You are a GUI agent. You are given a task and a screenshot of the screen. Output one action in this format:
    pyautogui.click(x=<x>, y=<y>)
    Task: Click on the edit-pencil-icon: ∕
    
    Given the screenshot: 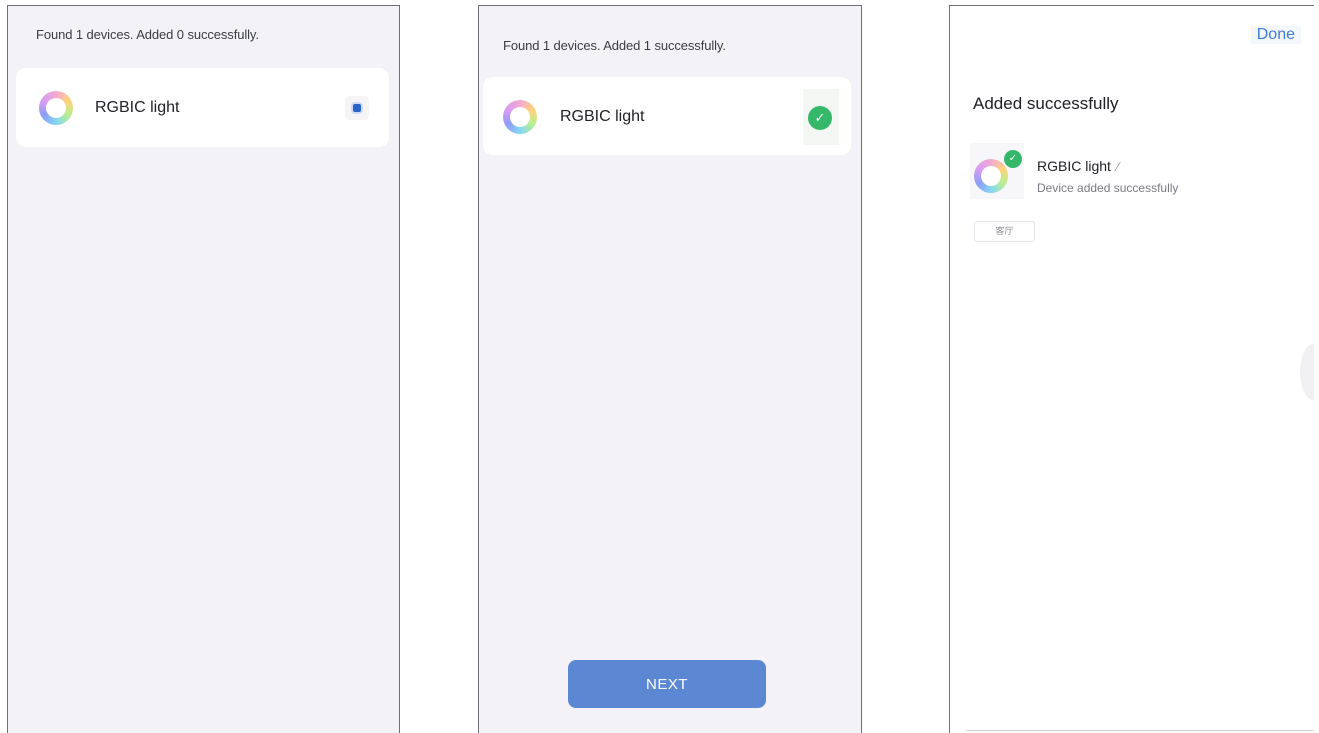 What is the action you would take?
    pyautogui.click(x=1118, y=166)
    